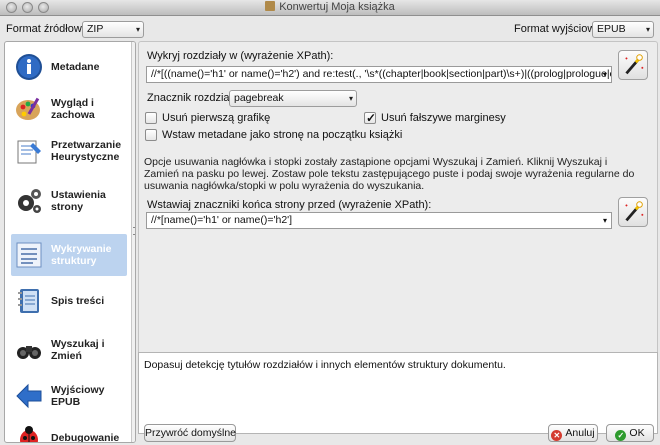 This screenshot has width=660, height=445. I want to click on cancel-button: ✕ Anuluj, so click(573, 433).